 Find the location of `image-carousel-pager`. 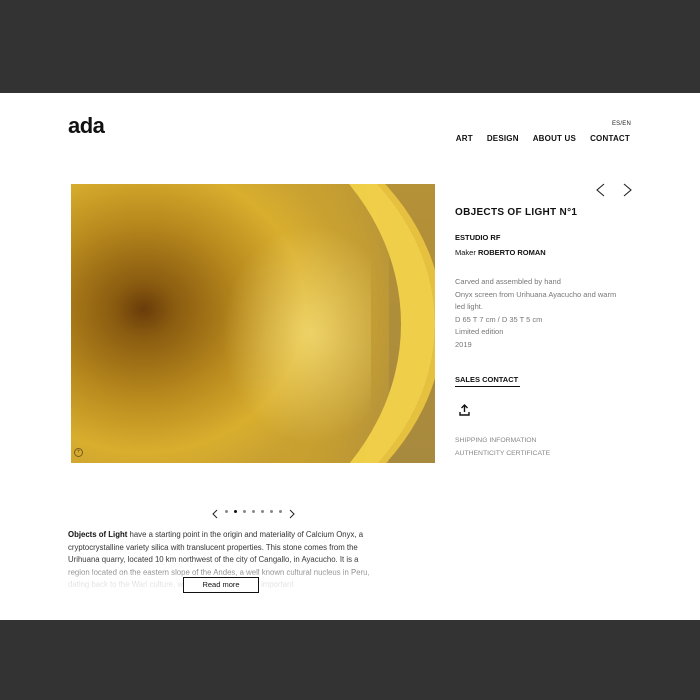

image-carousel-pager is located at coordinates (253, 512).